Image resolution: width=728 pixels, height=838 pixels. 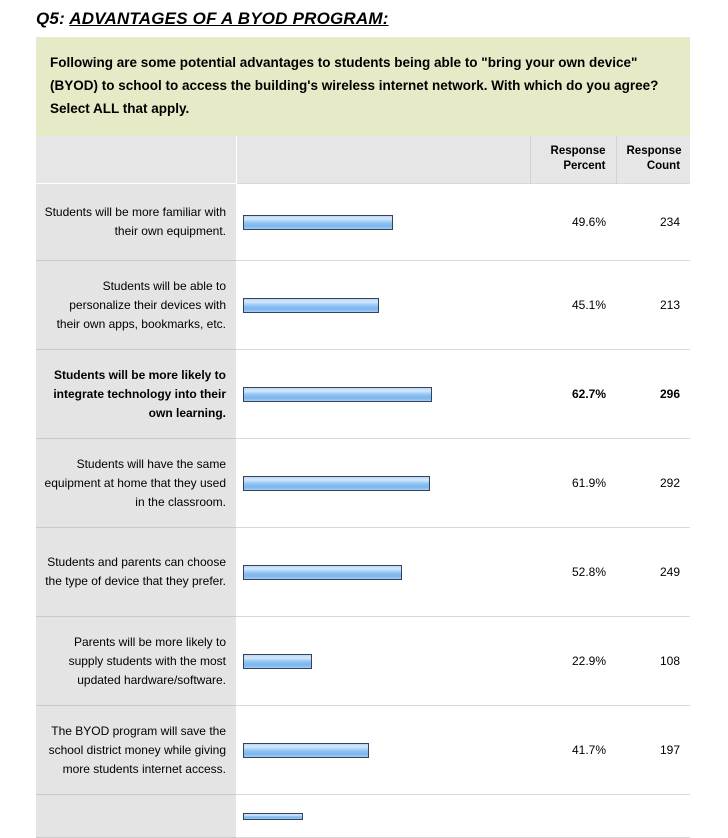 I want to click on row-response-count: 108, so click(x=653, y=661).